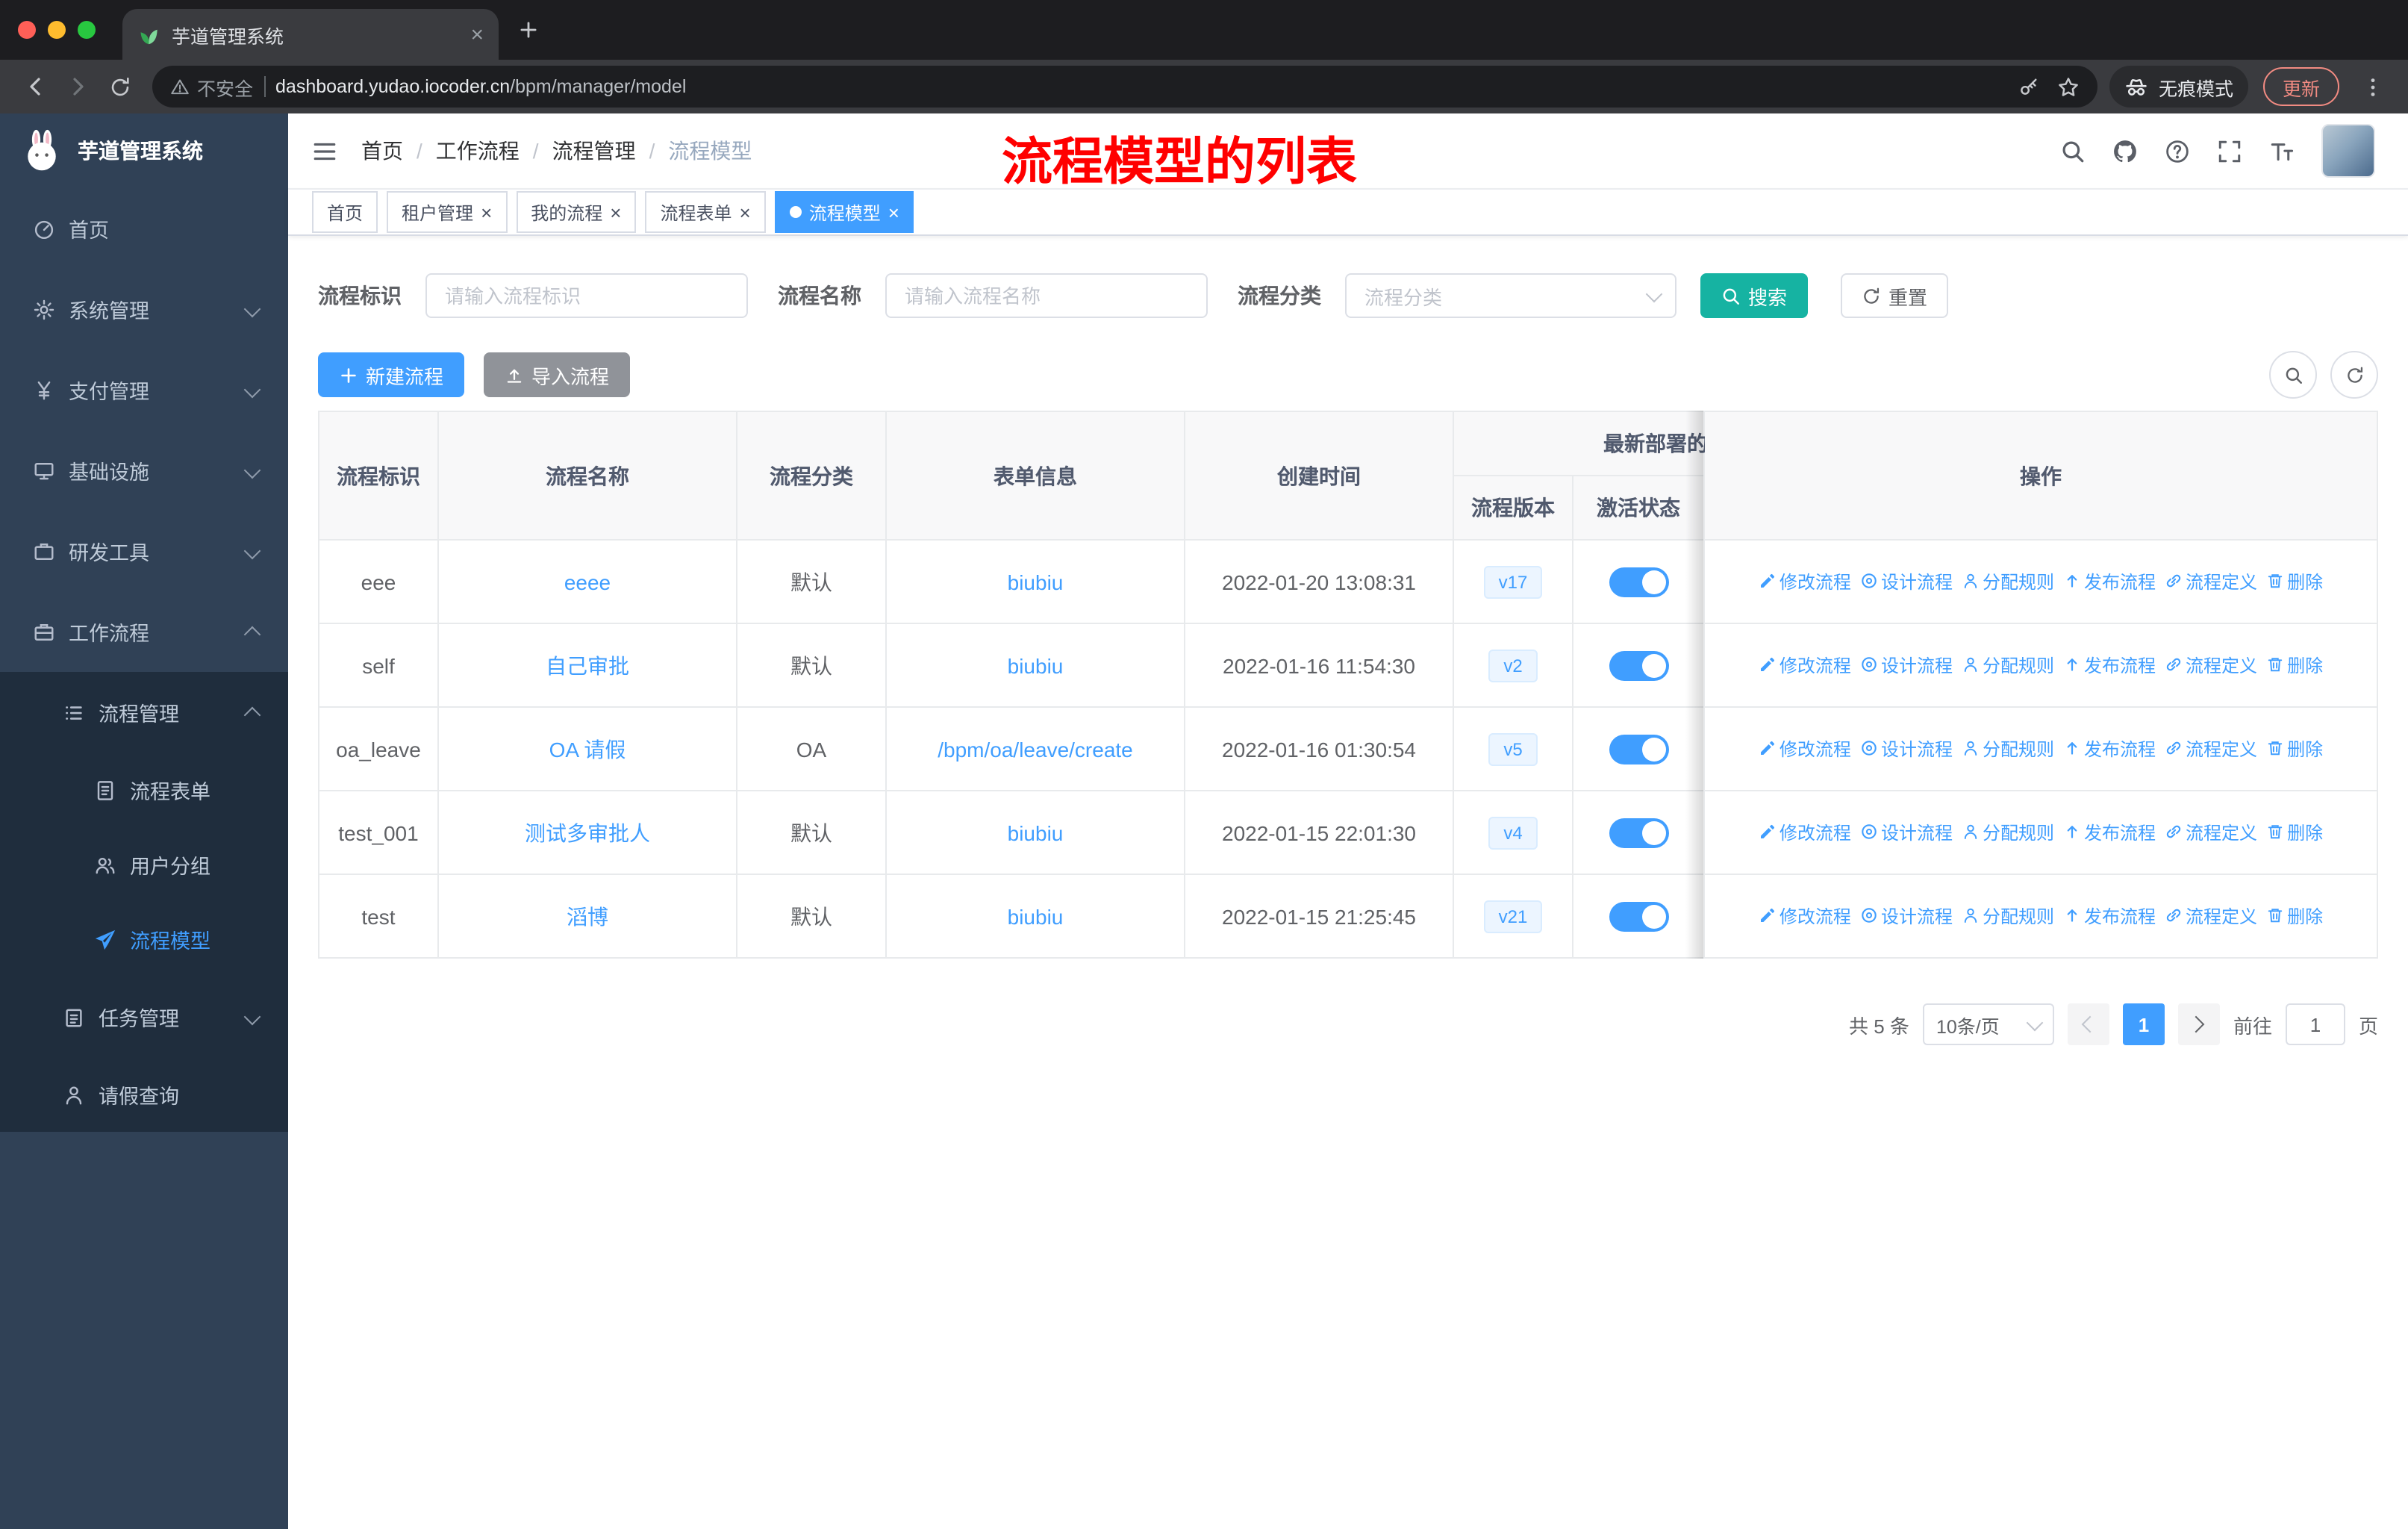 The image size is (2408, 1529). I want to click on page-size-select: 10条/页, so click(1988, 1024).